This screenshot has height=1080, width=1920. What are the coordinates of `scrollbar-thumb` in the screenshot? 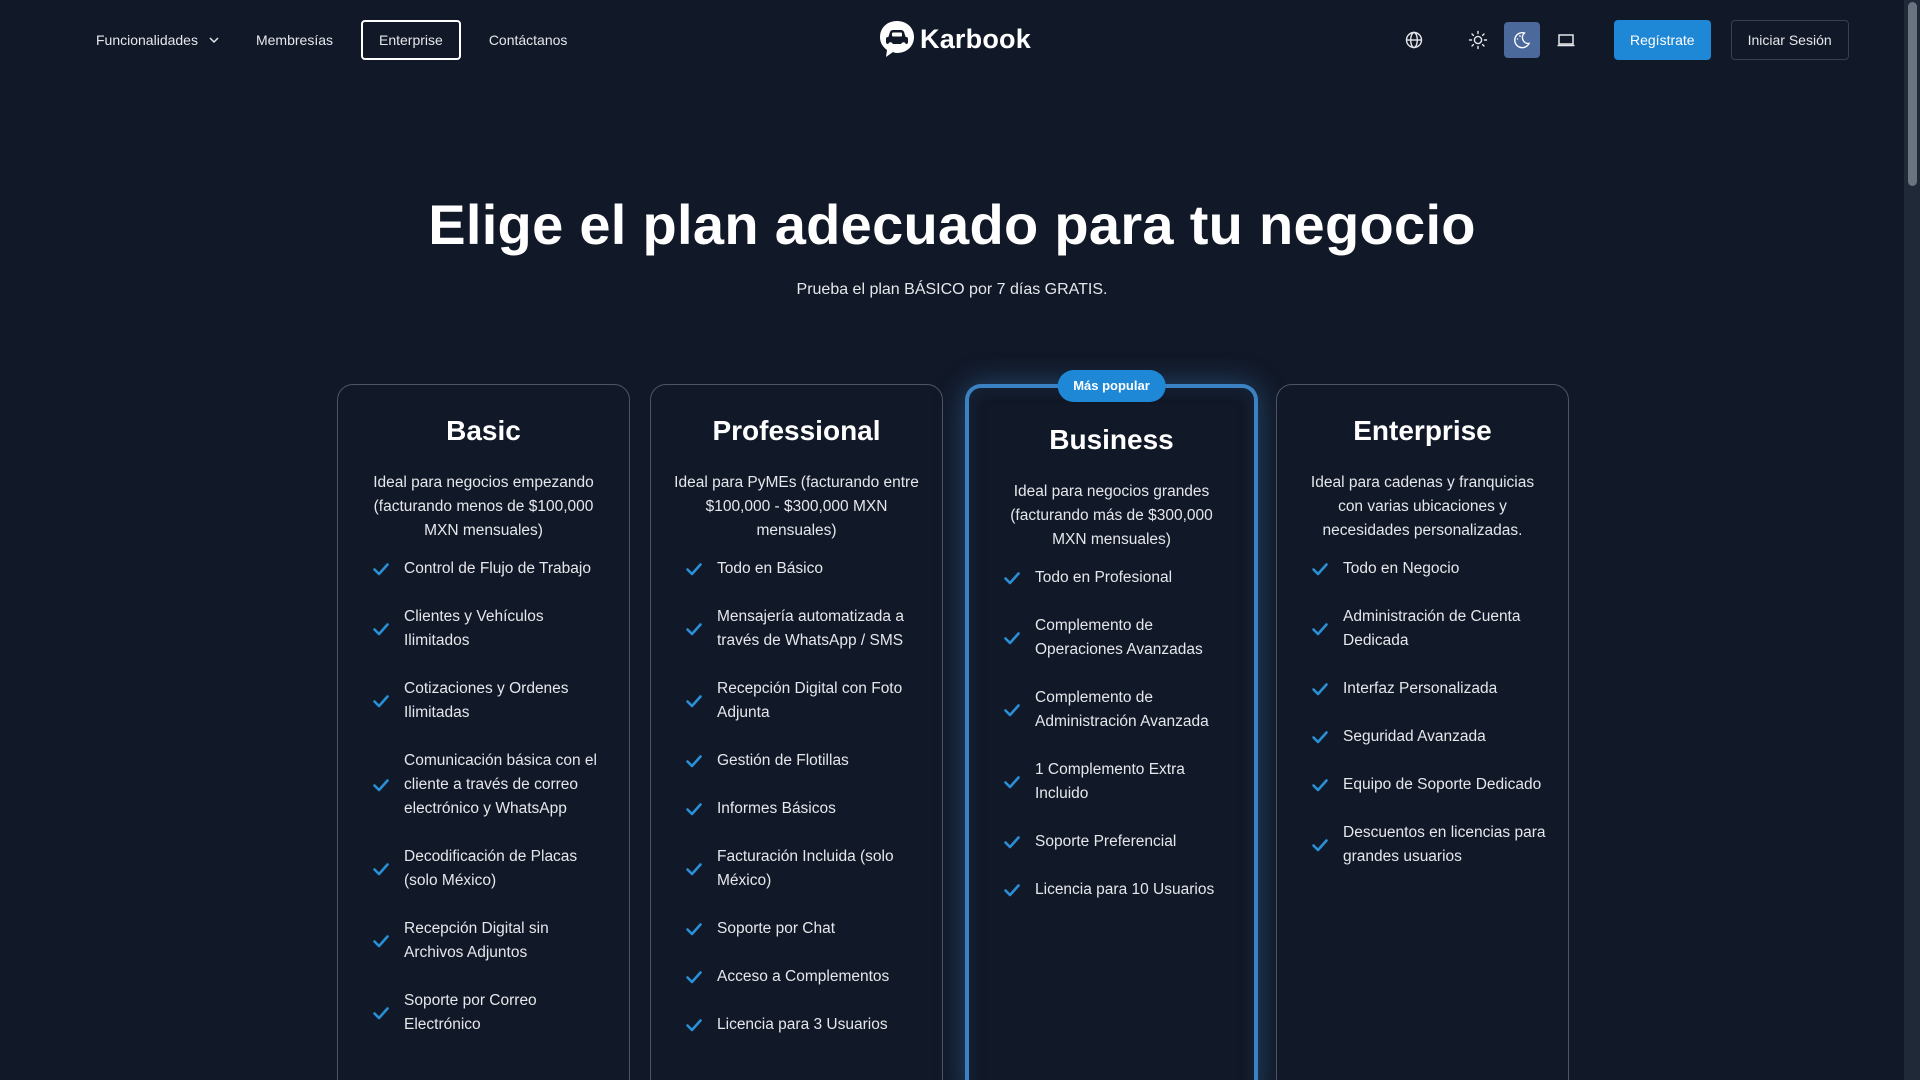 It's located at (1912, 94).